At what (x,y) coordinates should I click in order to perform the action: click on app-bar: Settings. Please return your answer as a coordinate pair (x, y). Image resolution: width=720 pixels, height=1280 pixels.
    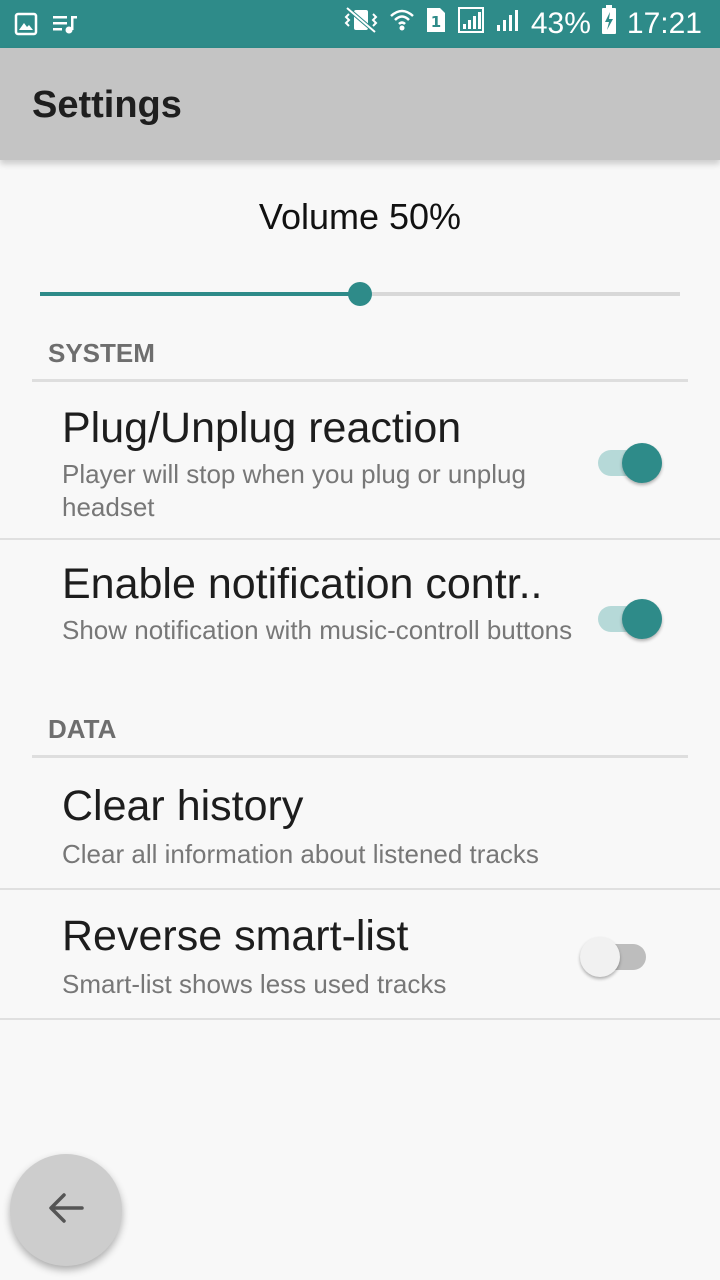
    Looking at the image, I should click on (360, 104).